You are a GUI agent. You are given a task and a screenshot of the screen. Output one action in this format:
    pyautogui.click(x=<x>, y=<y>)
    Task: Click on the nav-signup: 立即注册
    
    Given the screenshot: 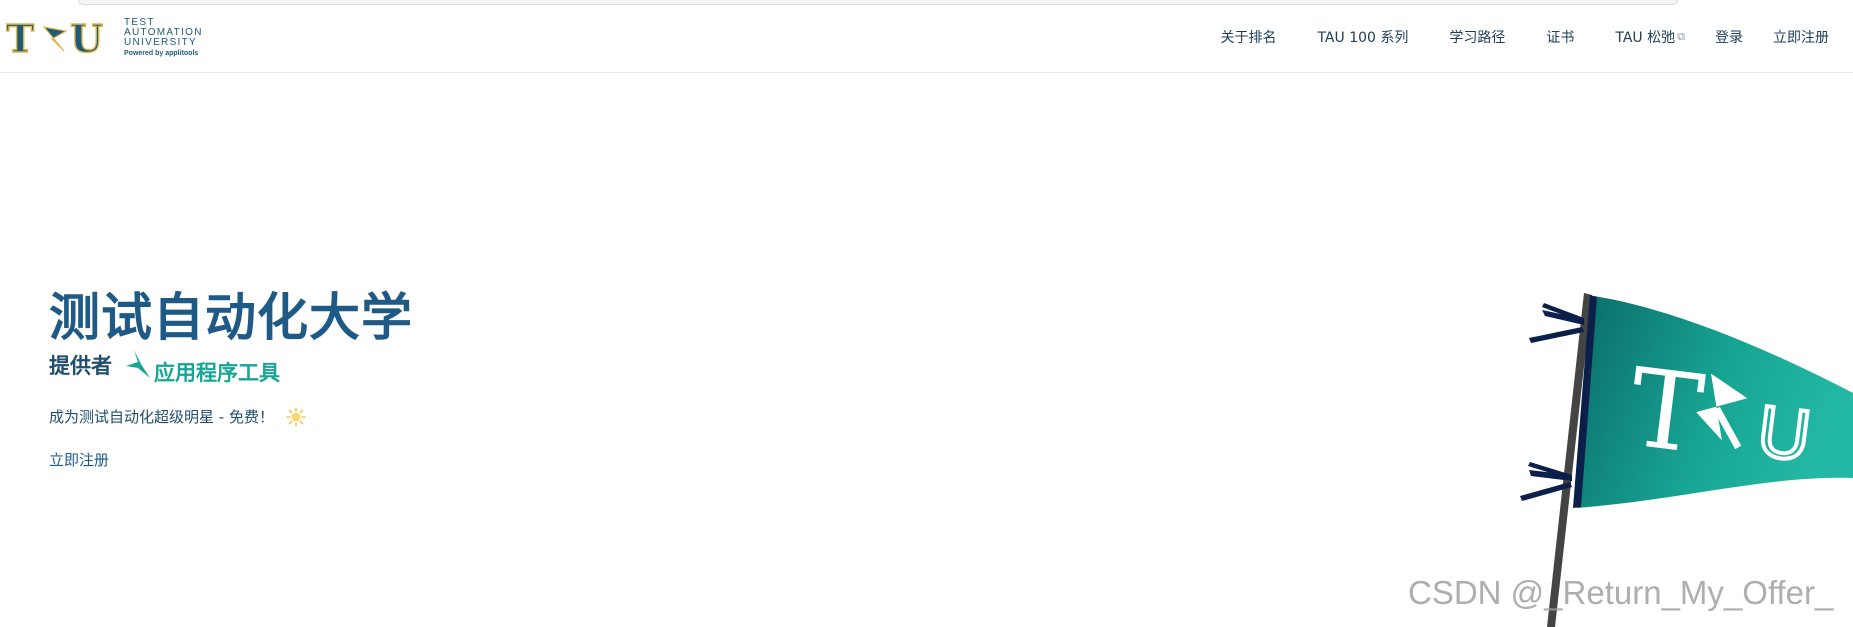 What is the action you would take?
    pyautogui.click(x=1801, y=37)
    